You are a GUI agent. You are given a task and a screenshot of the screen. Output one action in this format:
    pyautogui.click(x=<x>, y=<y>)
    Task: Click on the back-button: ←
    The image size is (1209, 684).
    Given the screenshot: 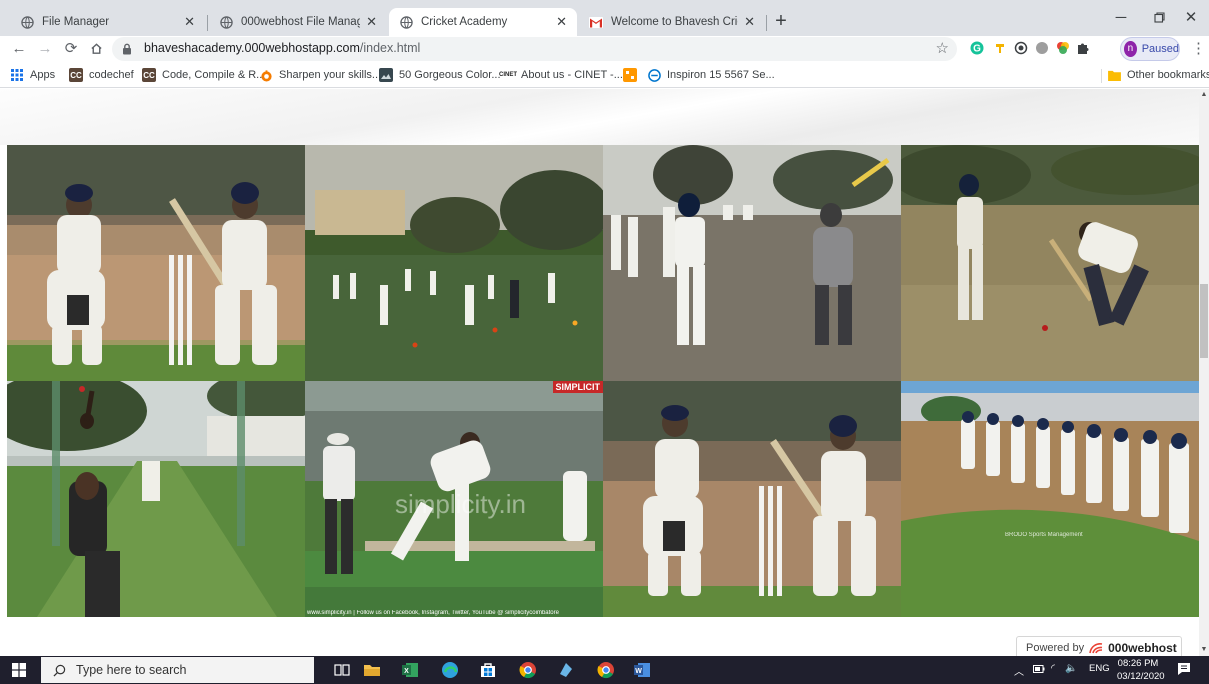 What is the action you would take?
    pyautogui.click(x=19, y=49)
    